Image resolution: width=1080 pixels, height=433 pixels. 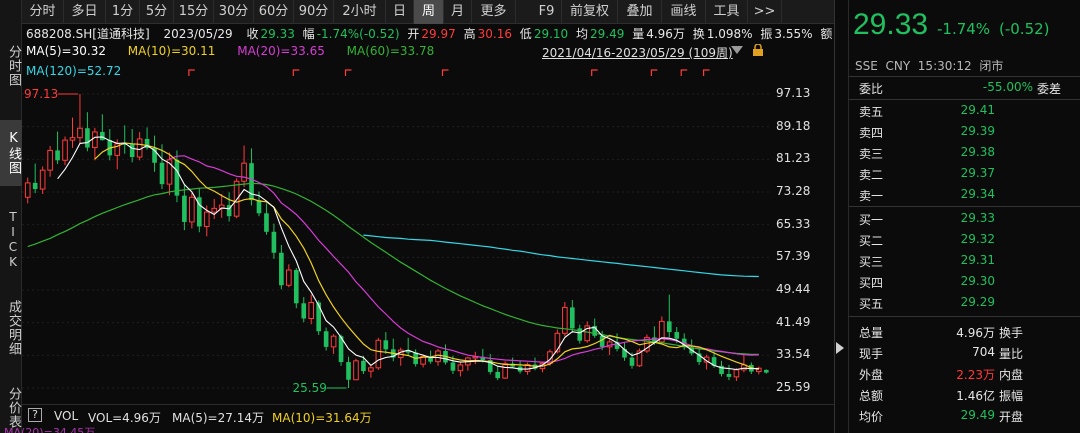 What do you see at coordinates (429, 12) in the screenshot?
I see `tab-week: 周` at bounding box center [429, 12].